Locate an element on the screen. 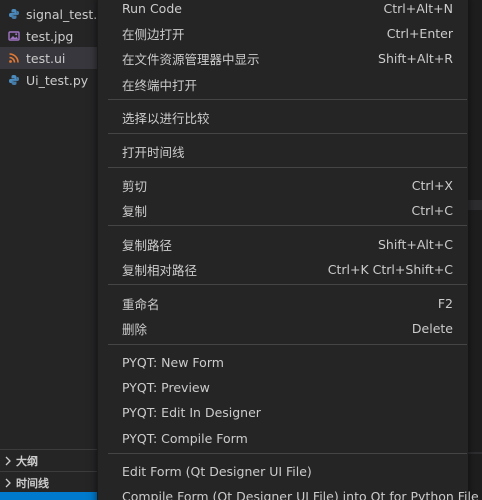 The height and width of the screenshot is (500, 482). outline-section-header: 大纲 is located at coordinates (50, 460).